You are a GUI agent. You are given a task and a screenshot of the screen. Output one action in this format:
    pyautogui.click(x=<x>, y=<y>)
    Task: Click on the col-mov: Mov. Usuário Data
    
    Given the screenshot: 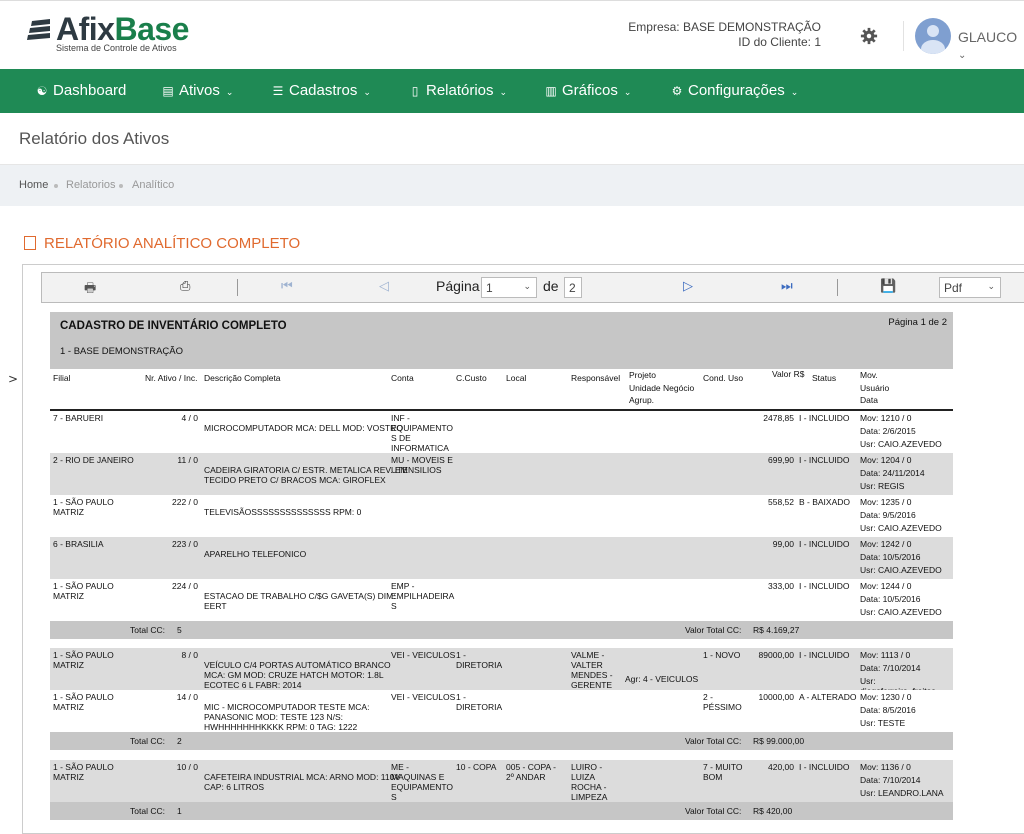 What is the action you would take?
    pyautogui.click(x=875, y=387)
    